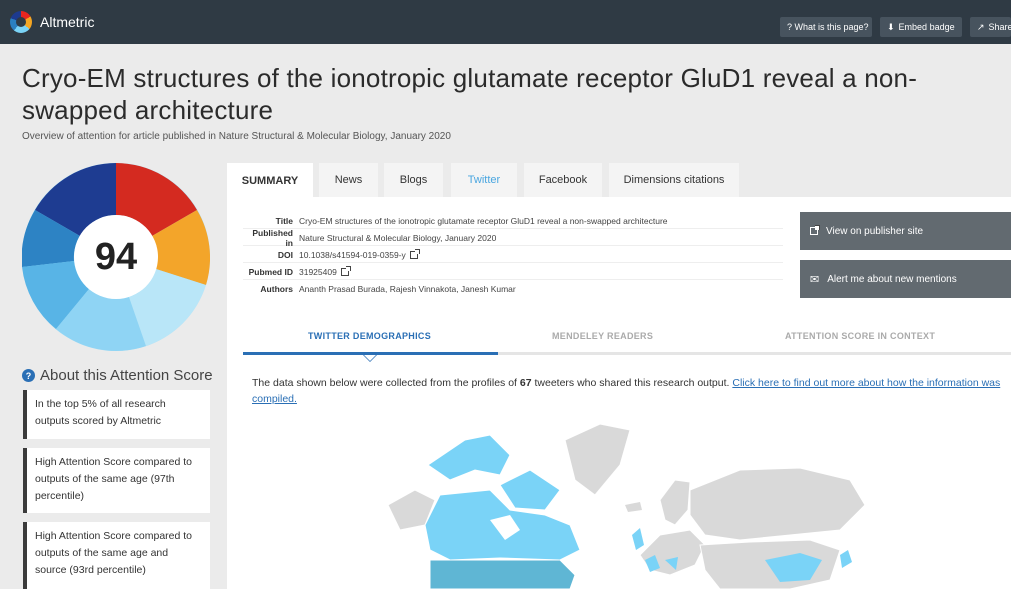  I want to click on tab-twitter: Twitter, so click(484, 180).